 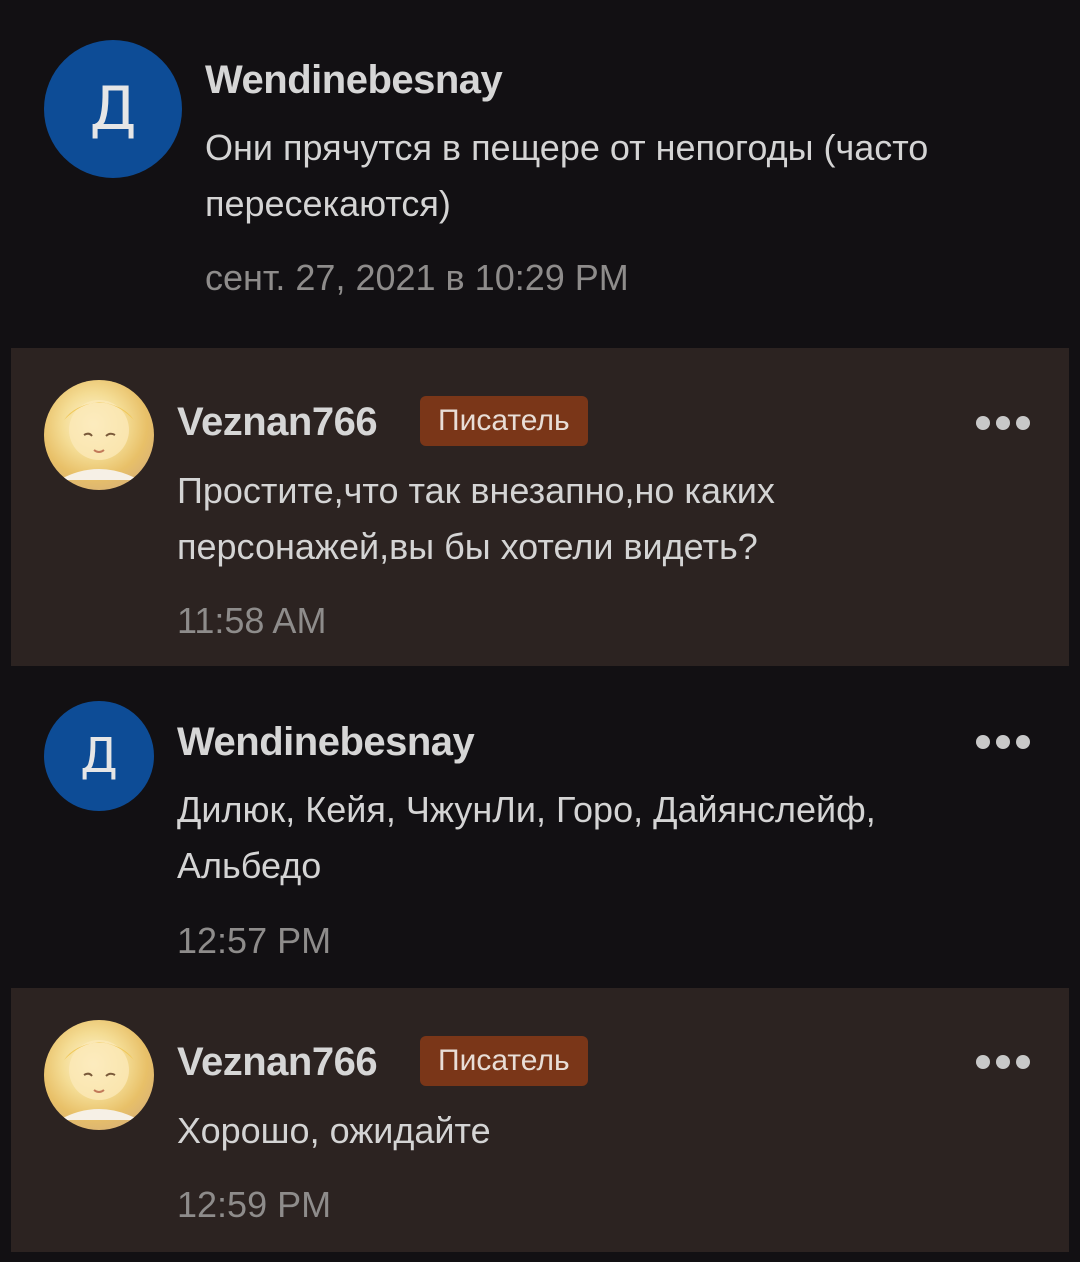 I want to click on comment-timestamp: сент. 27, 2021 в 10:29 PM, so click(x=417, y=277).